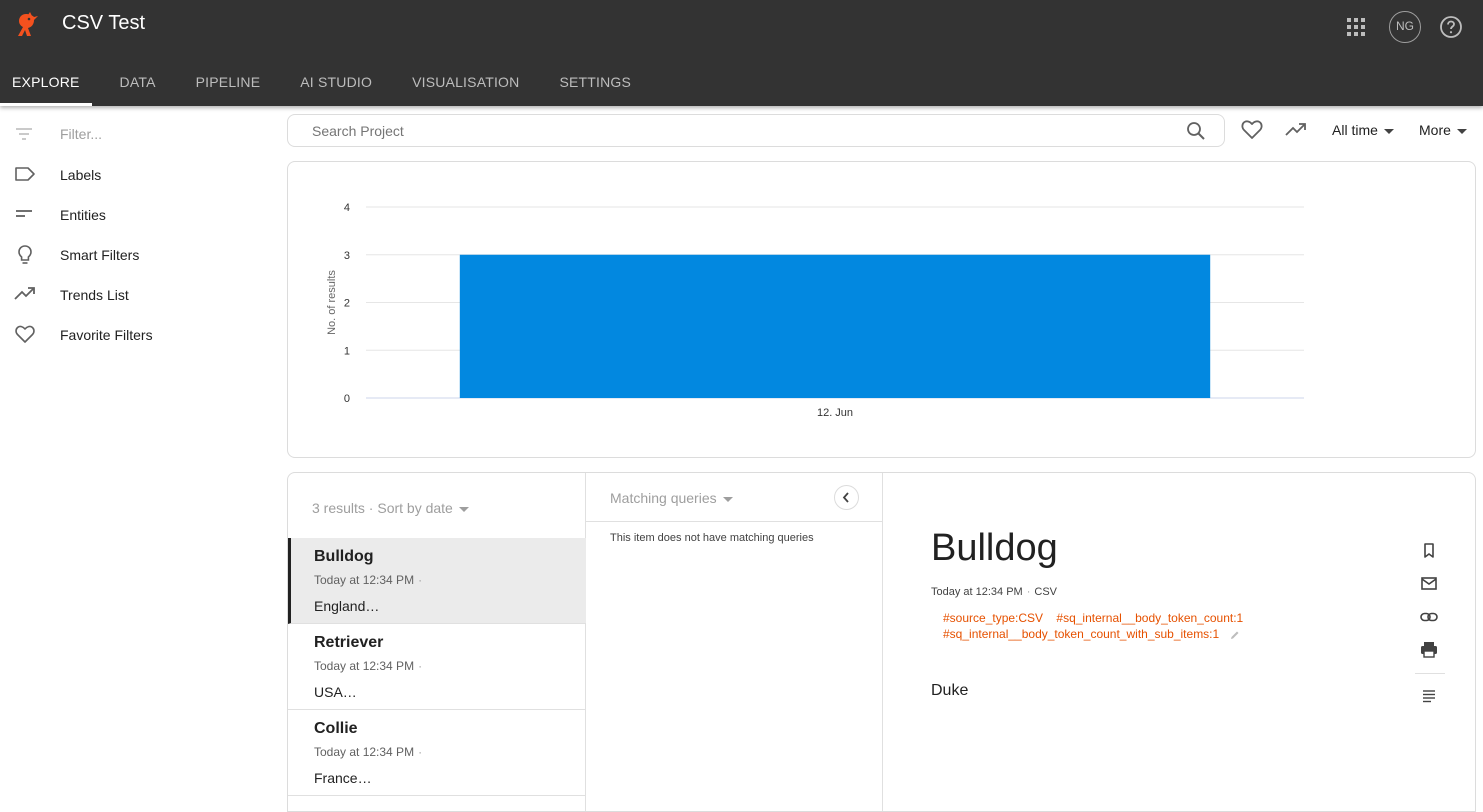 This screenshot has width=1483, height=812. Describe the element at coordinates (336, 728) in the screenshot. I see `result-title: Collie` at that location.